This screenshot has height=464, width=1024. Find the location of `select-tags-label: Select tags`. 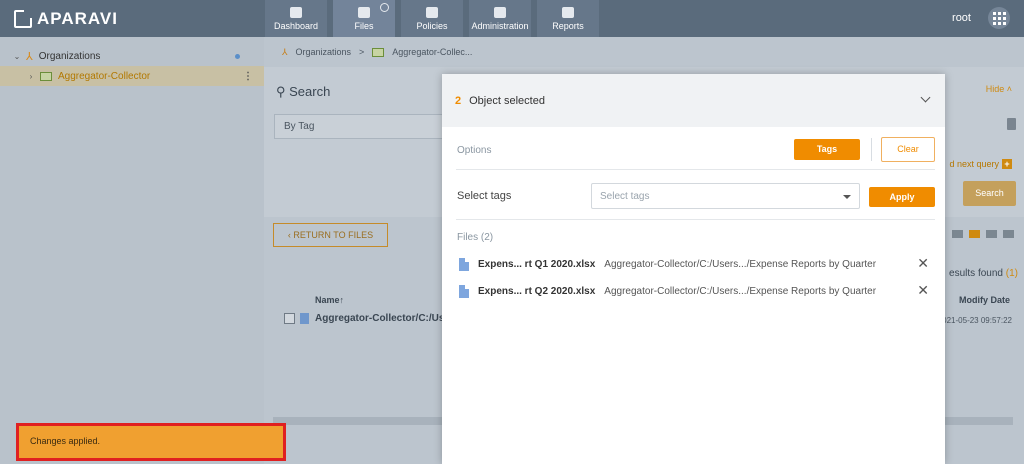

select-tags-label: Select tags is located at coordinates (484, 196).